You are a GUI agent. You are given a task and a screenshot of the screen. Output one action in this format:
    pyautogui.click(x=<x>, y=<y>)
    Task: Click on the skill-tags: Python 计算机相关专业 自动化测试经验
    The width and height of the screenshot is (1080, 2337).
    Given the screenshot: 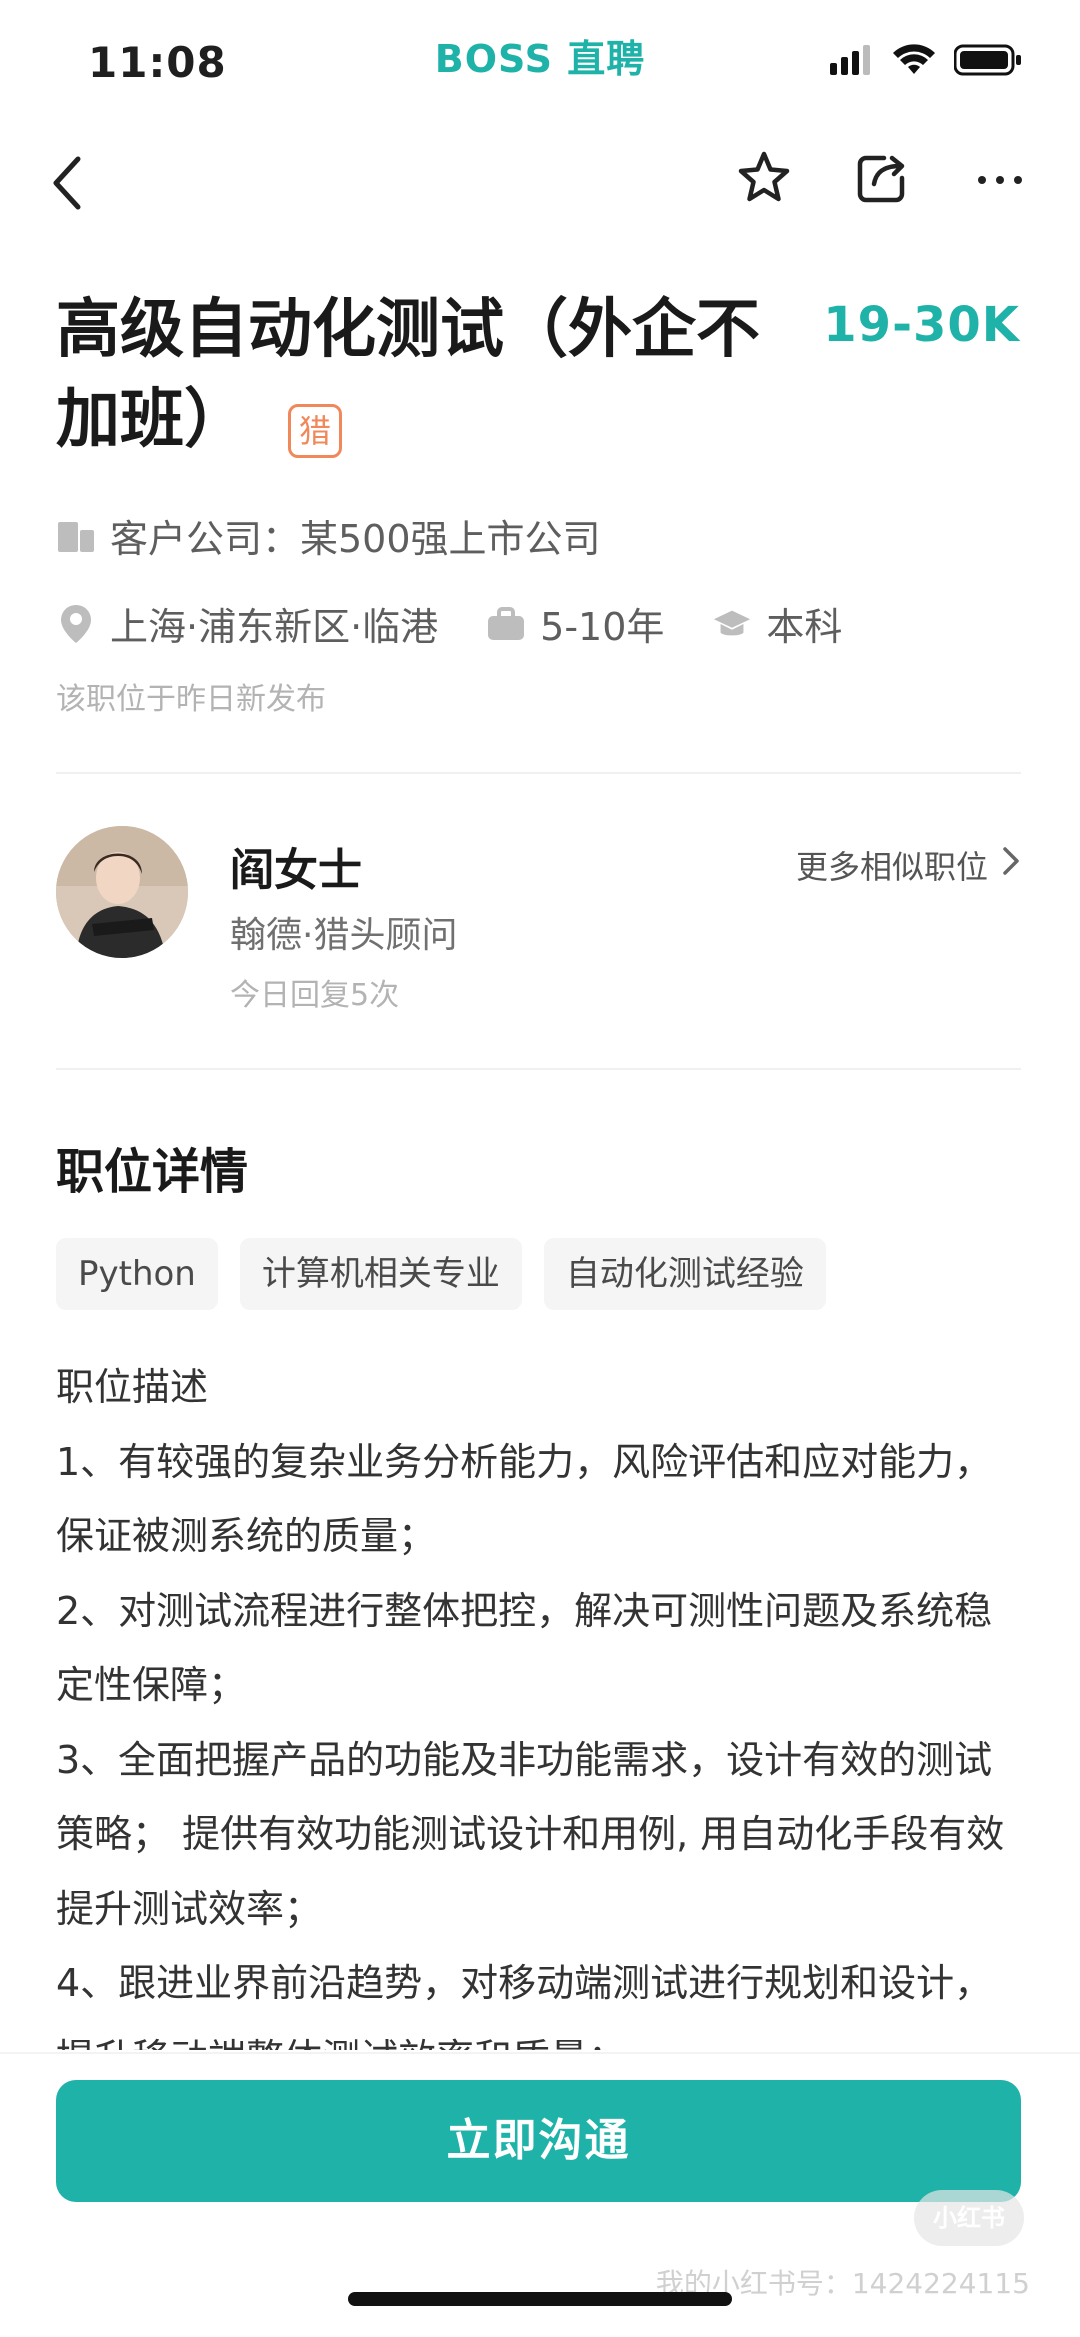 What is the action you would take?
    pyautogui.click(x=441, y=1274)
    